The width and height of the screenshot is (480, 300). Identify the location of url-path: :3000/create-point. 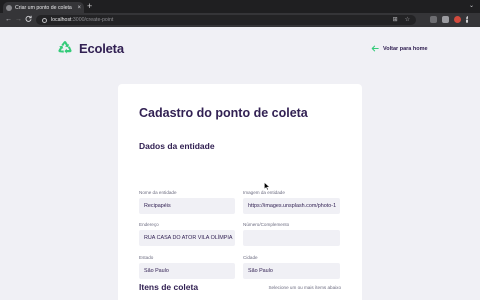
(92, 20).